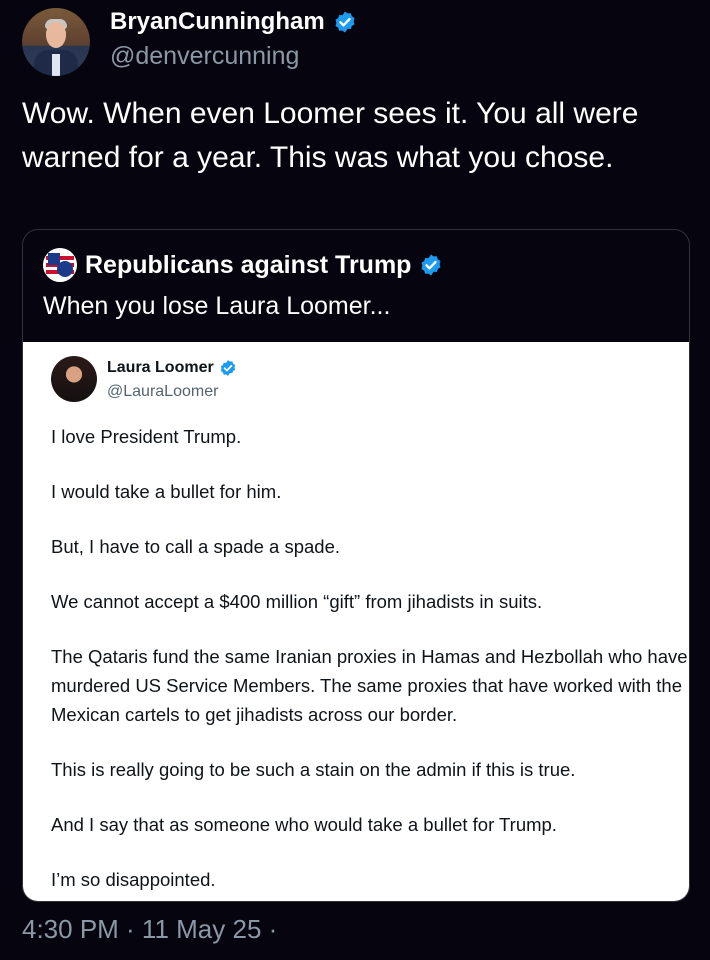 This screenshot has width=710, height=960. What do you see at coordinates (74, 379) in the screenshot?
I see `embedded-author-avatar` at bounding box center [74, 379].